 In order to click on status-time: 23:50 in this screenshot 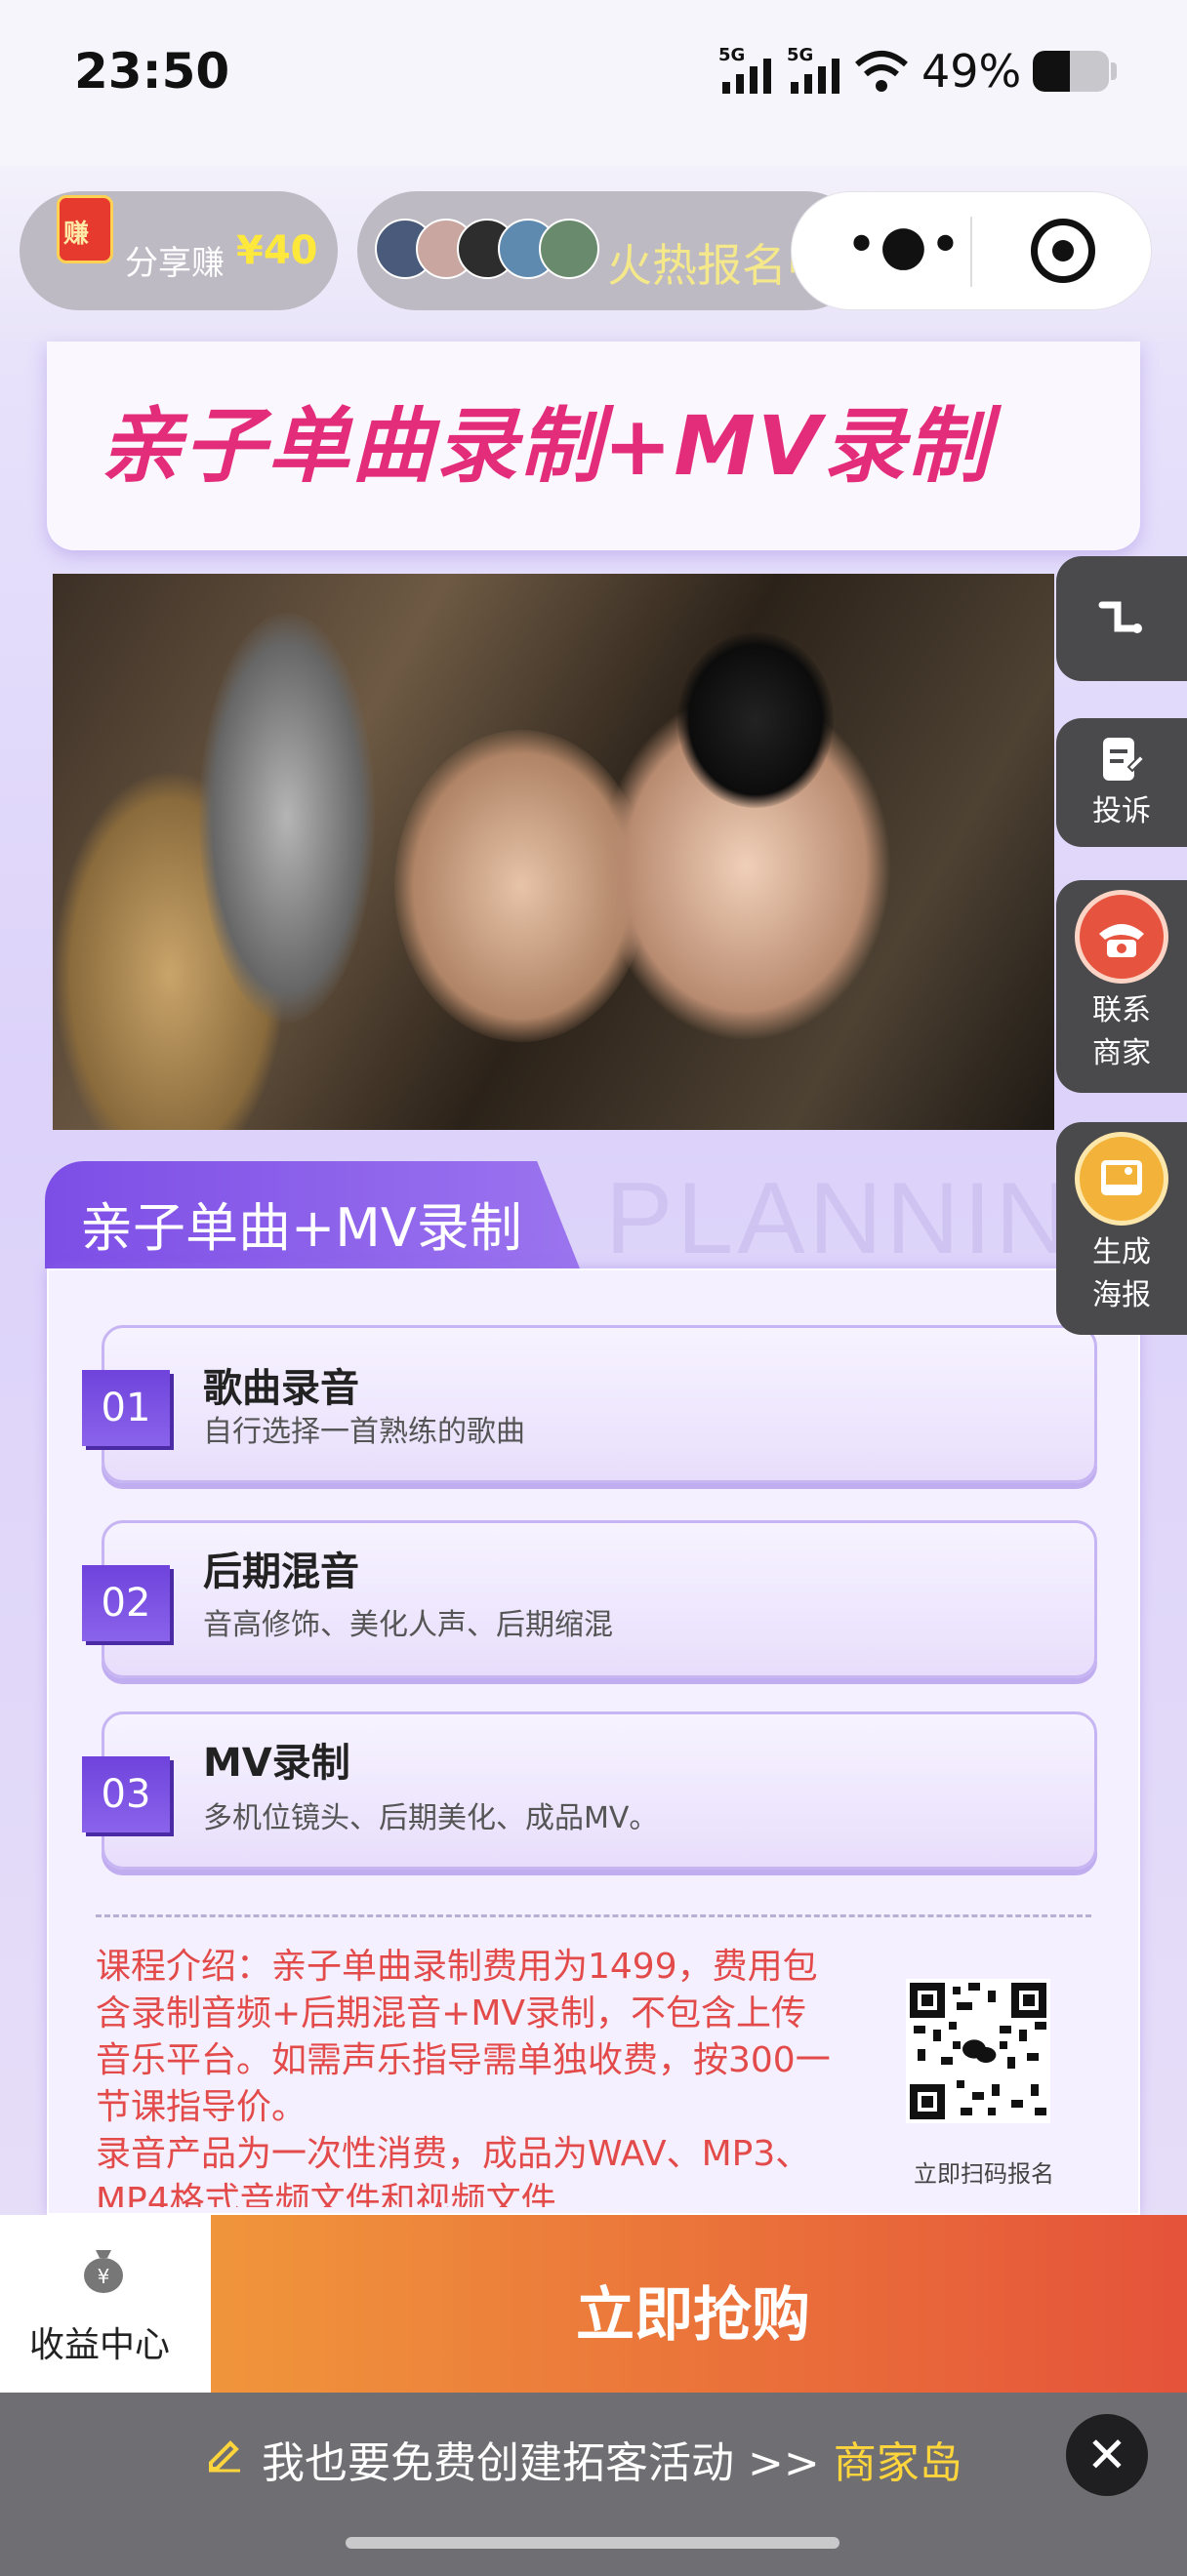, I will do `click(152, 71)`.